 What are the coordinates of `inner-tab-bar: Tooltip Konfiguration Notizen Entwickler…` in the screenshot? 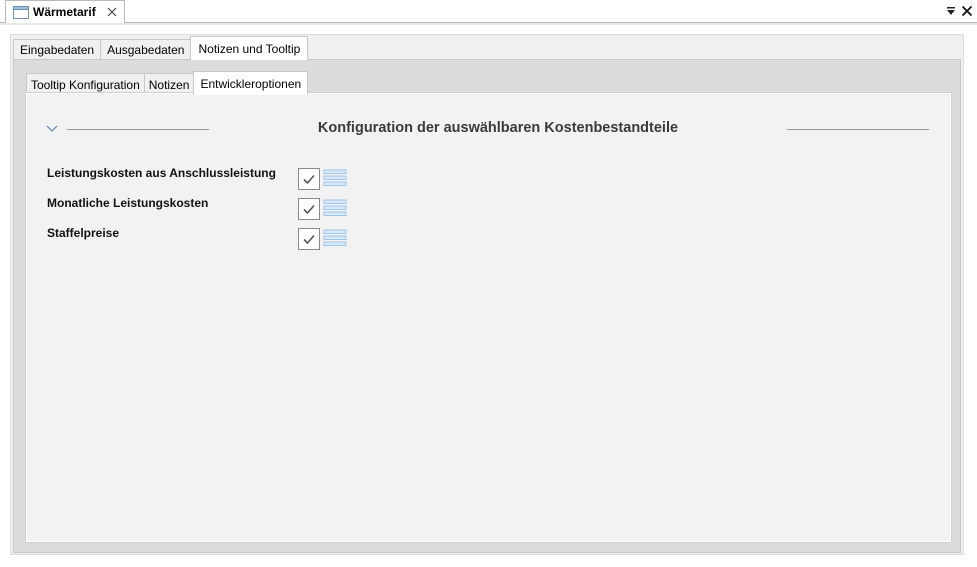 It's located at (167, 83).